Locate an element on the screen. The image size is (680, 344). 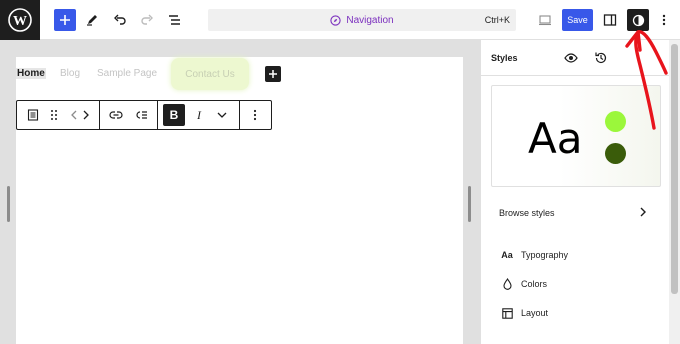
page-icon is located at coordinates (33, 115).